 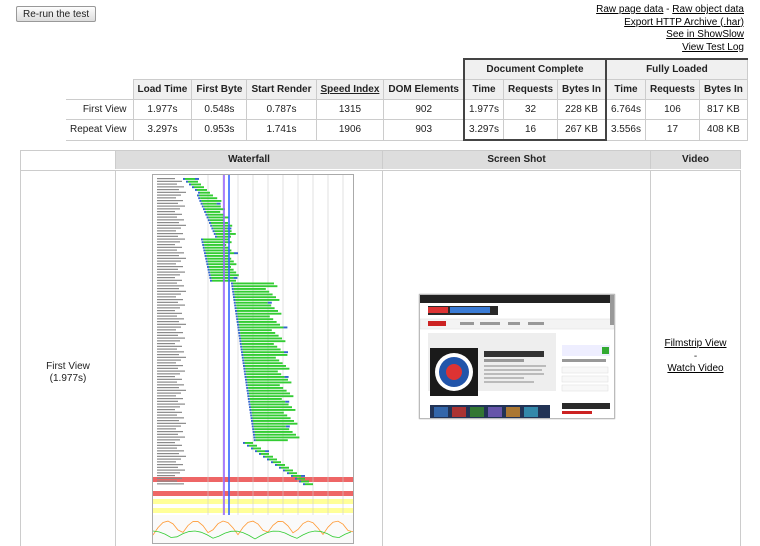 I want to click on col-load-time: Load Time, so click(x=162, y=89).